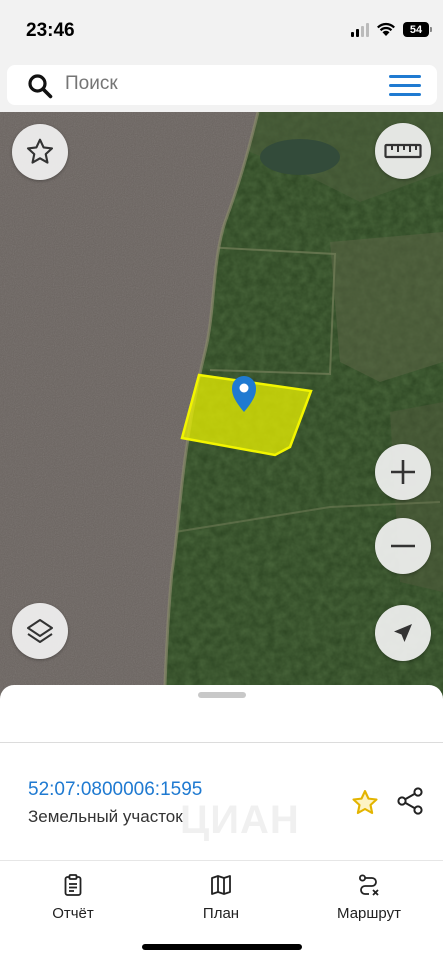  I want to click on ruler-button, so click(403, 151).